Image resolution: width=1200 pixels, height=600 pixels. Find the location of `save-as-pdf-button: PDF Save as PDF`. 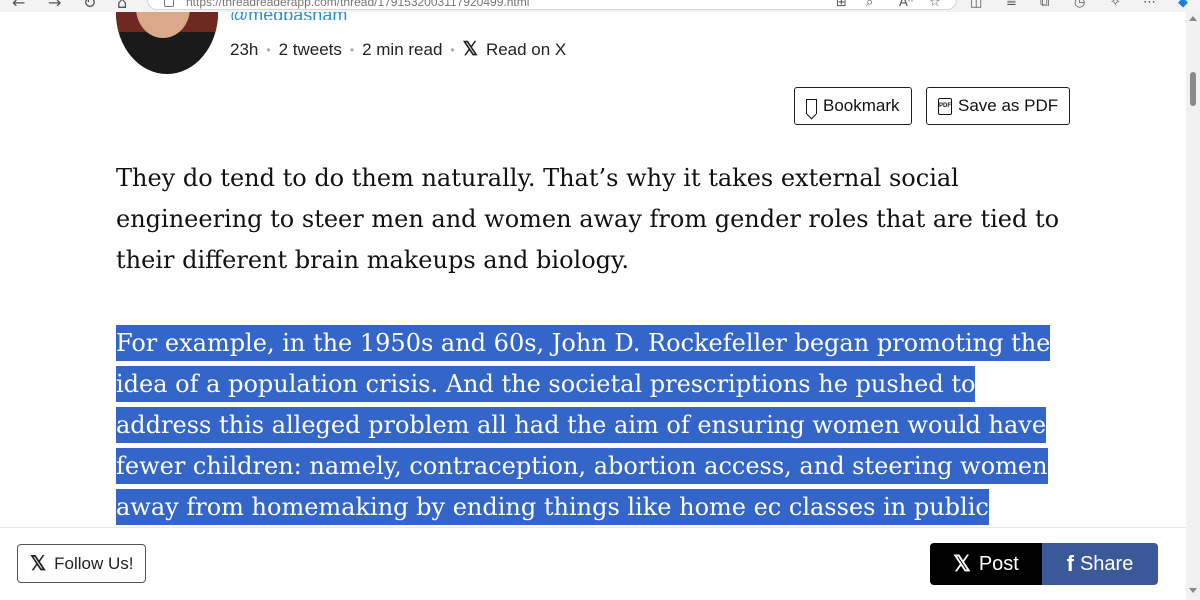

save-as-pdf-button: PDF Save as PDF is located at coordinates (998, 106).